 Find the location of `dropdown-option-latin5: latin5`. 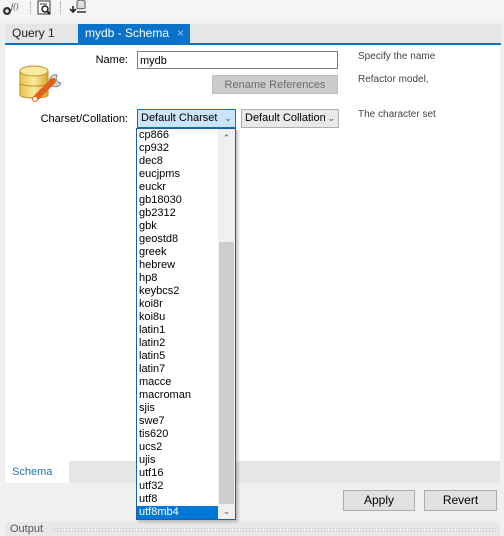

dropdown-option-latin5: latin5 is located at coordinates (178, 356).